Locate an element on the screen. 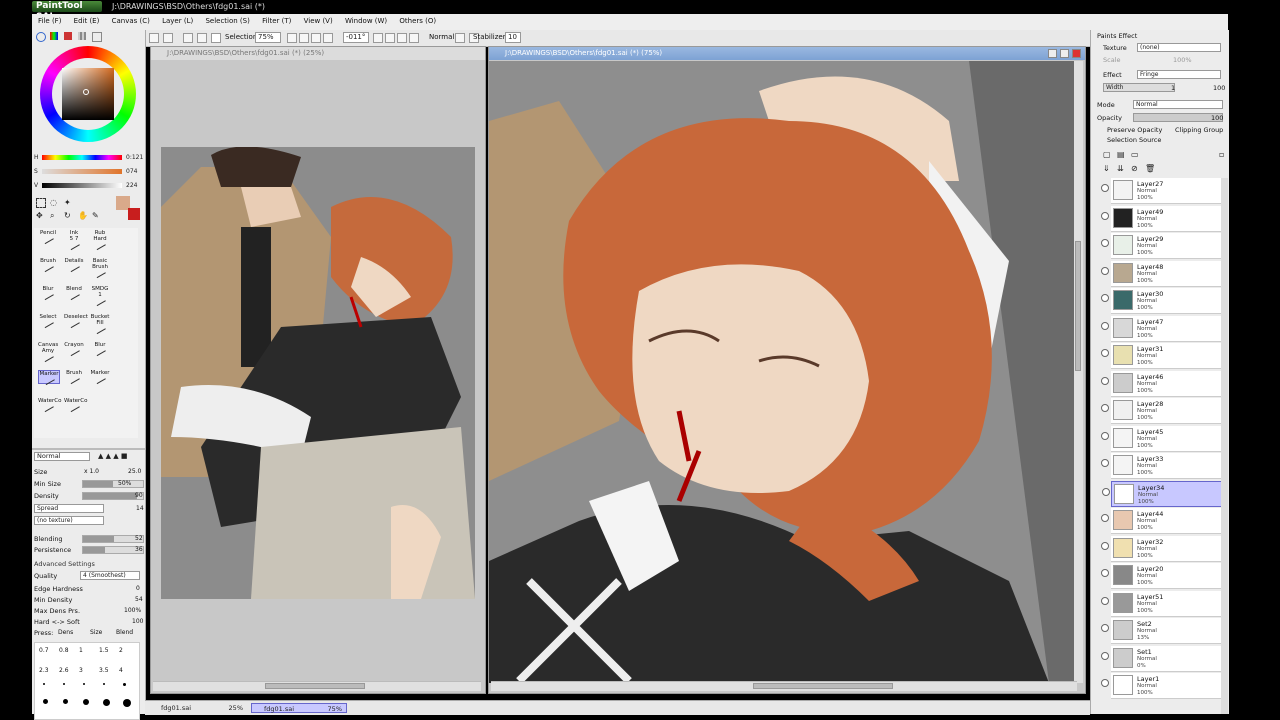 The height and width of the screenshot is (720, 1280). tool-blend: Blend is located at coordinates (74, 293).